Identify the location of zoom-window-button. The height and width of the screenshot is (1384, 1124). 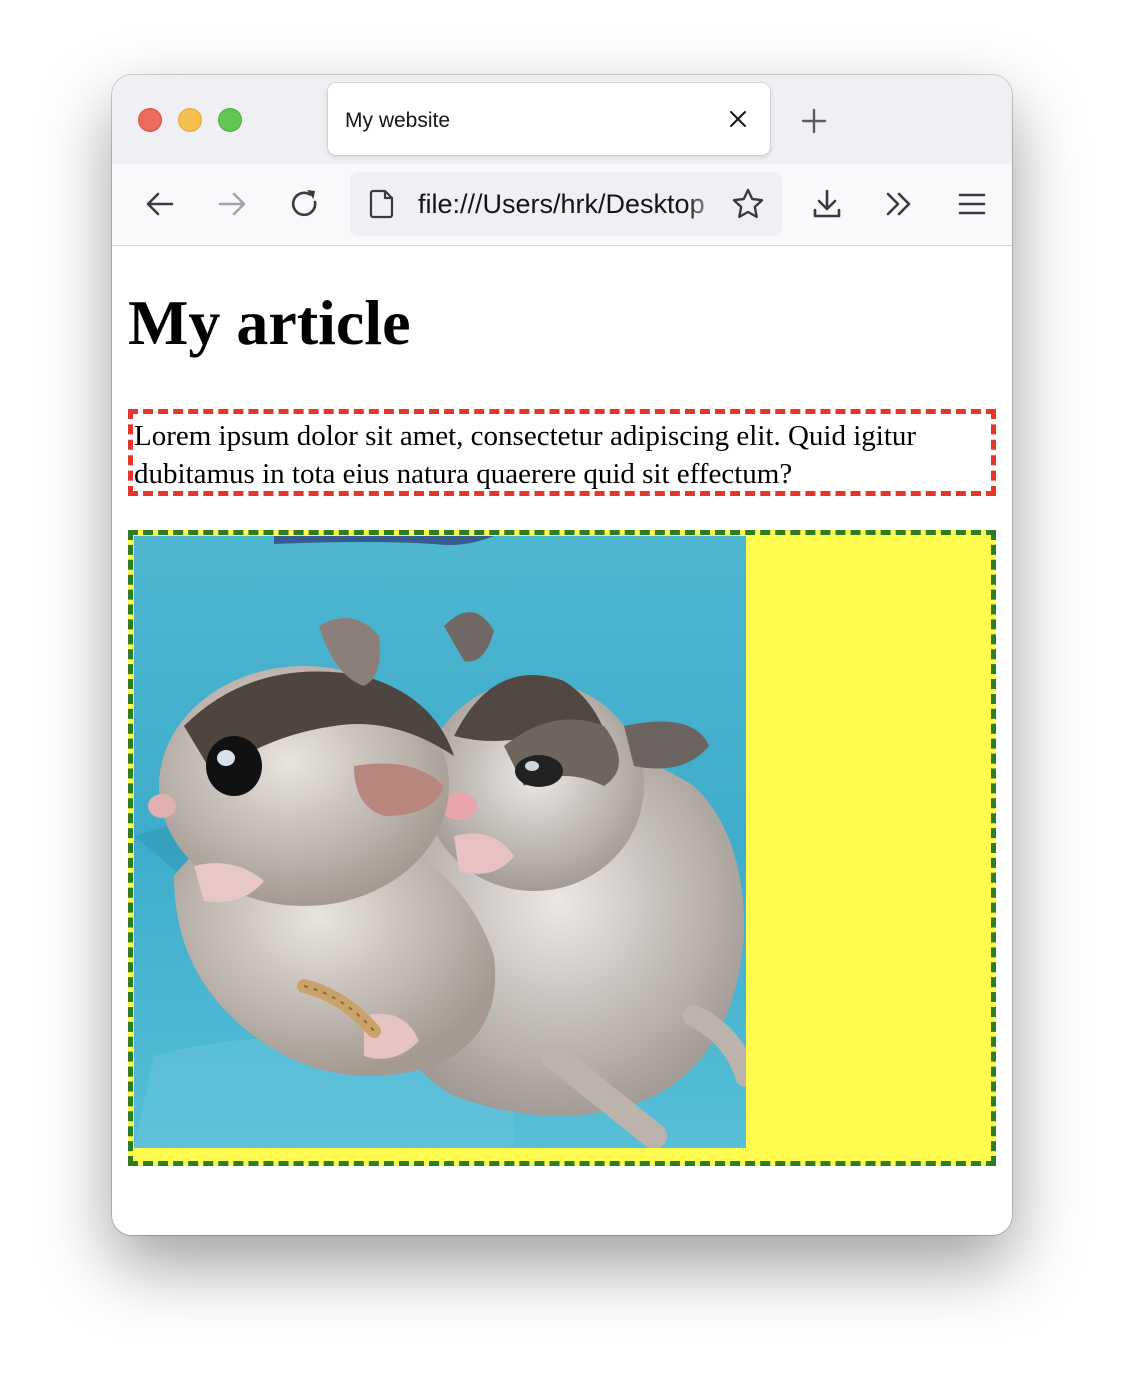
(230, 120).